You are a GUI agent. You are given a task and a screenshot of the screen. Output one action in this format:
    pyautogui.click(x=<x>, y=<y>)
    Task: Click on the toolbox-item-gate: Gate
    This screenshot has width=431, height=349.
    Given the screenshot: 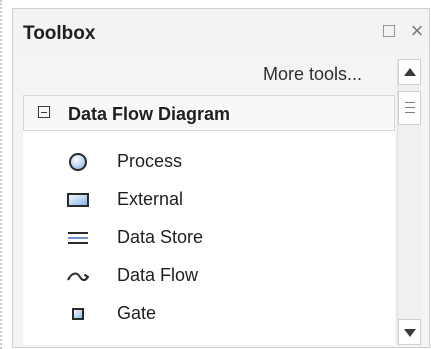 What is the action you would take?
    pyautogui.click(x=209, y=314)
    